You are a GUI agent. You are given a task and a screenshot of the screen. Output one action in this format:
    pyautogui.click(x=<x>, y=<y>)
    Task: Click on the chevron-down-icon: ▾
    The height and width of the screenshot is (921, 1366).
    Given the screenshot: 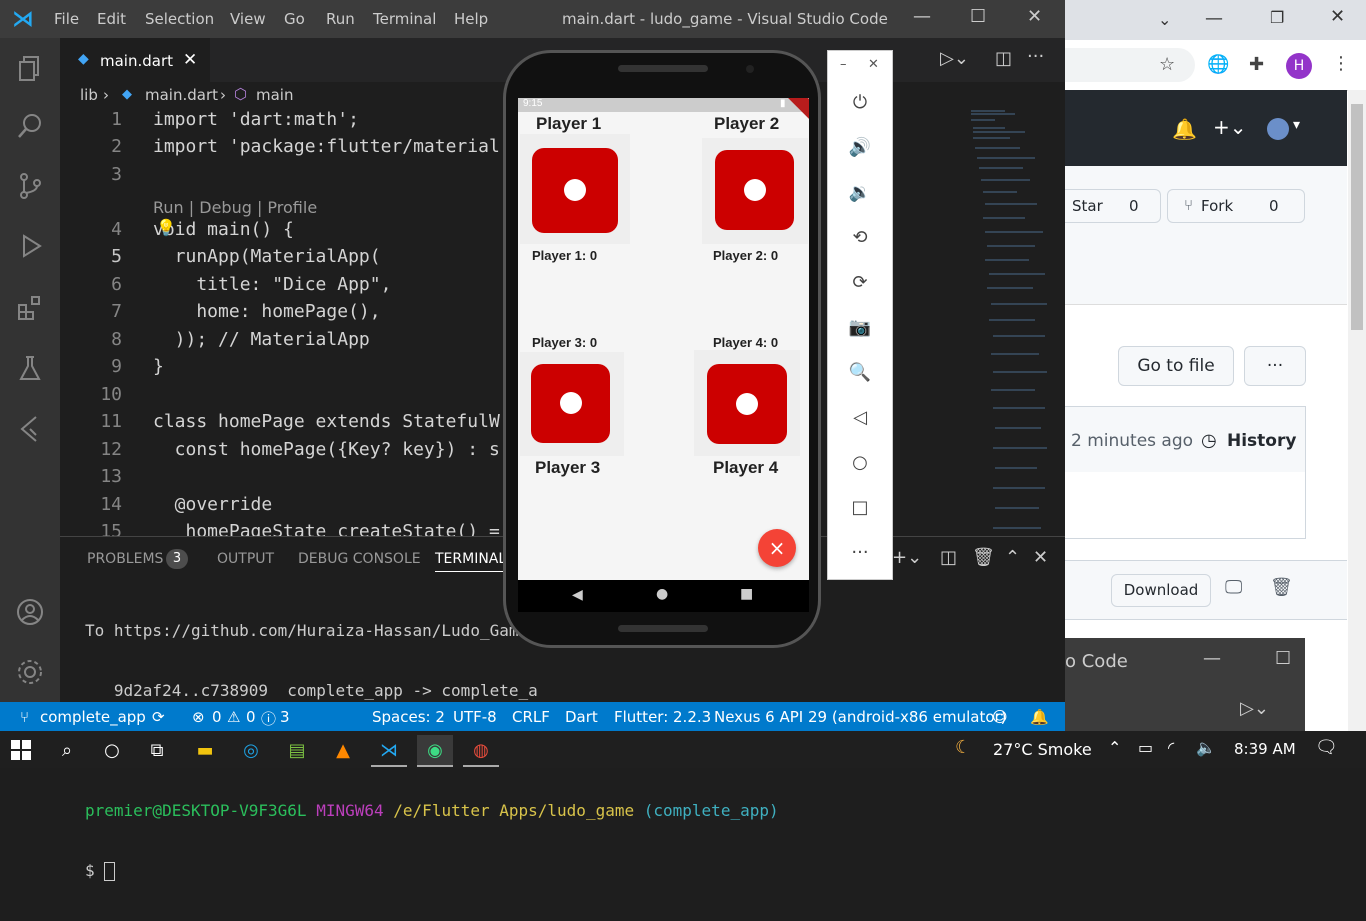 What is the action you would take?
    pyautogui.click(x=1296, y=125)
    